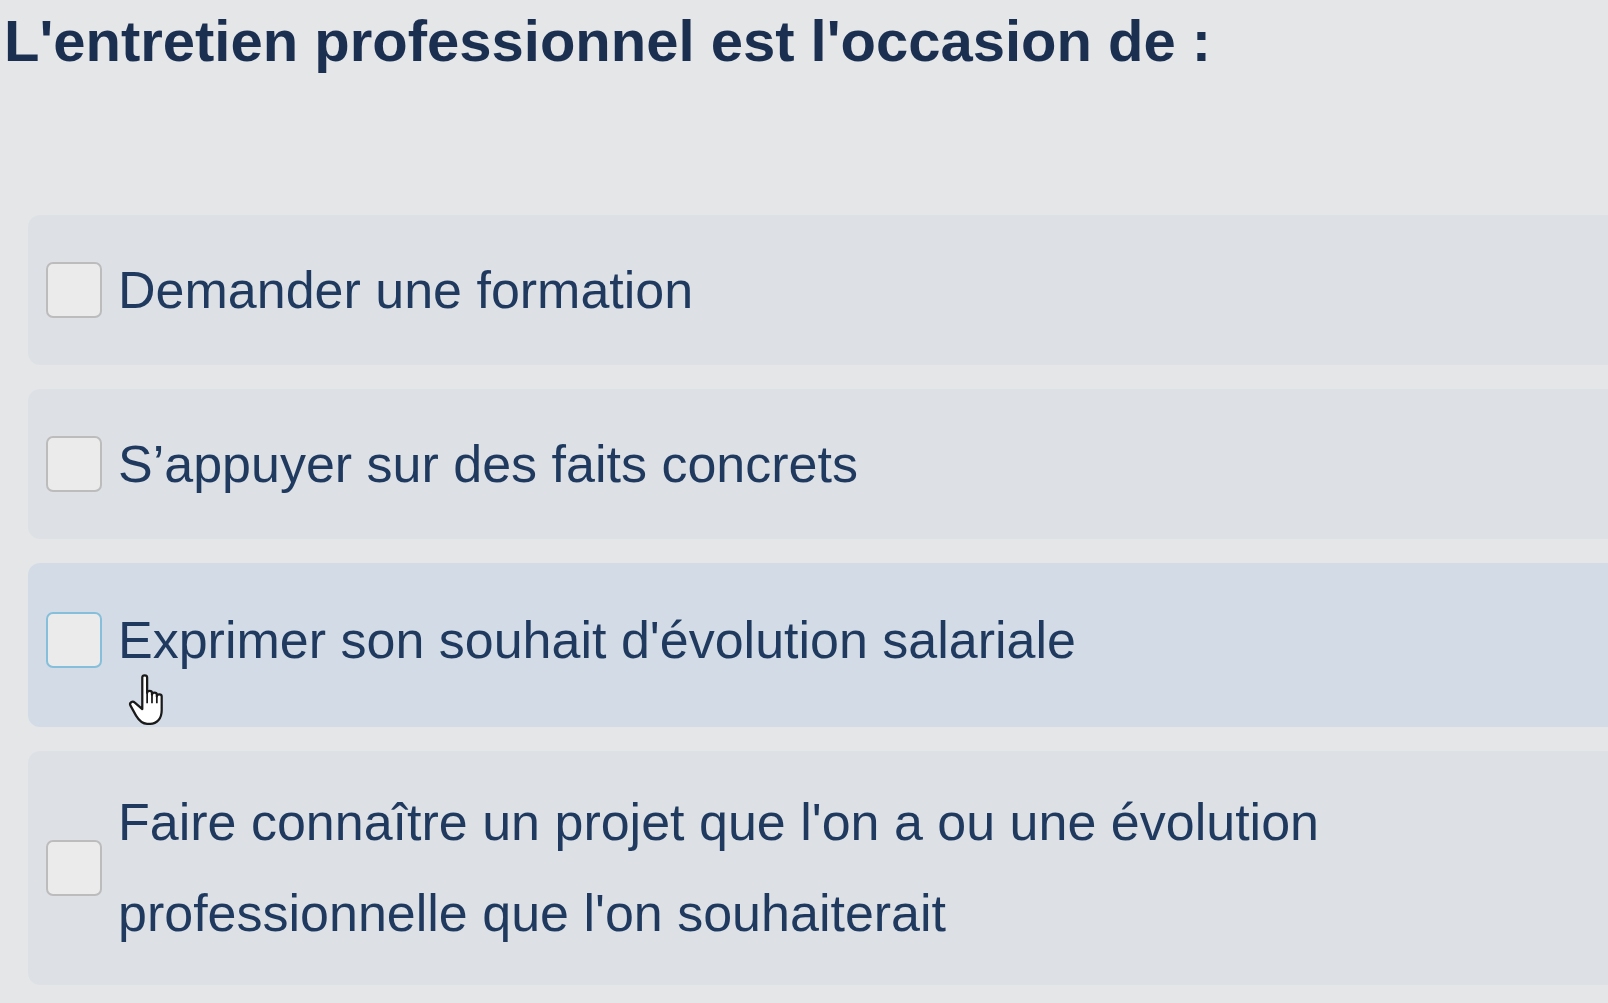 This screenshot has width=1608, height=1003. What do you see at coordinates (719, 868) in the screenshot?
I see `option-label: Faire connaître un projet que l'on a ou une évolution professionnelle que l'on souhaiterait` at bounding box center [719, 868].